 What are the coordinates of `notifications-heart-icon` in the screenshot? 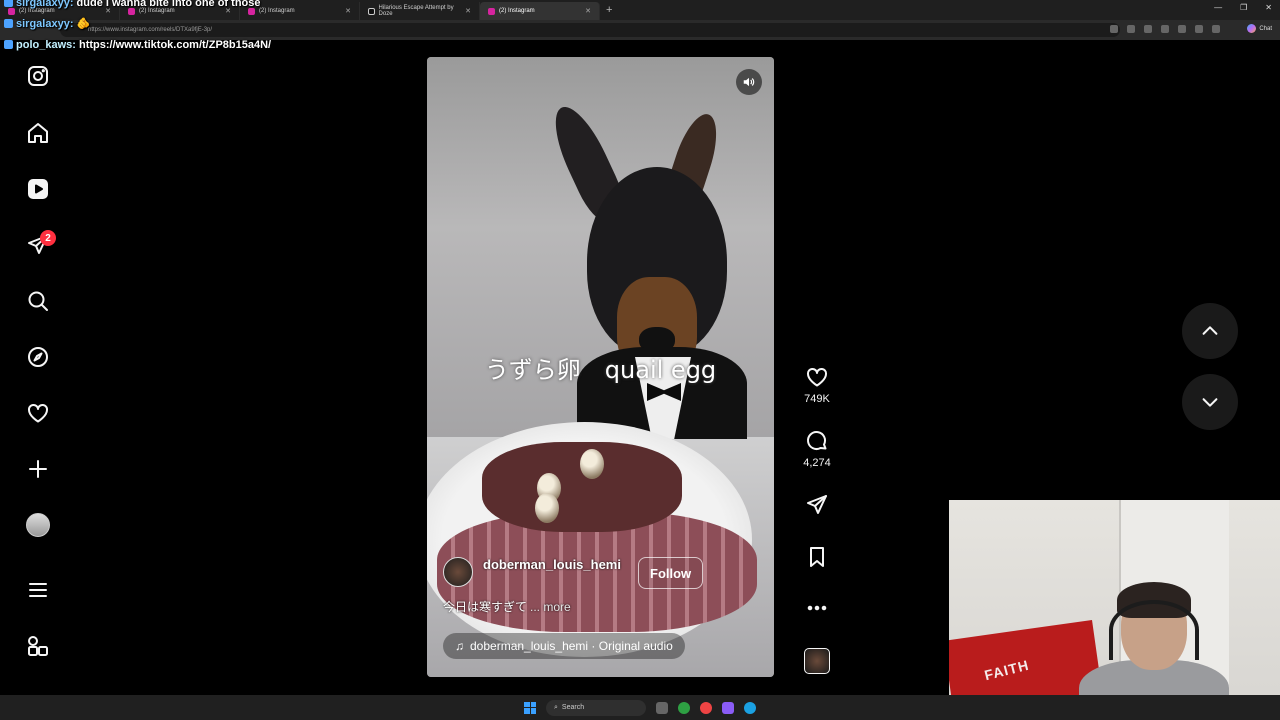 It's located at (38, 413).